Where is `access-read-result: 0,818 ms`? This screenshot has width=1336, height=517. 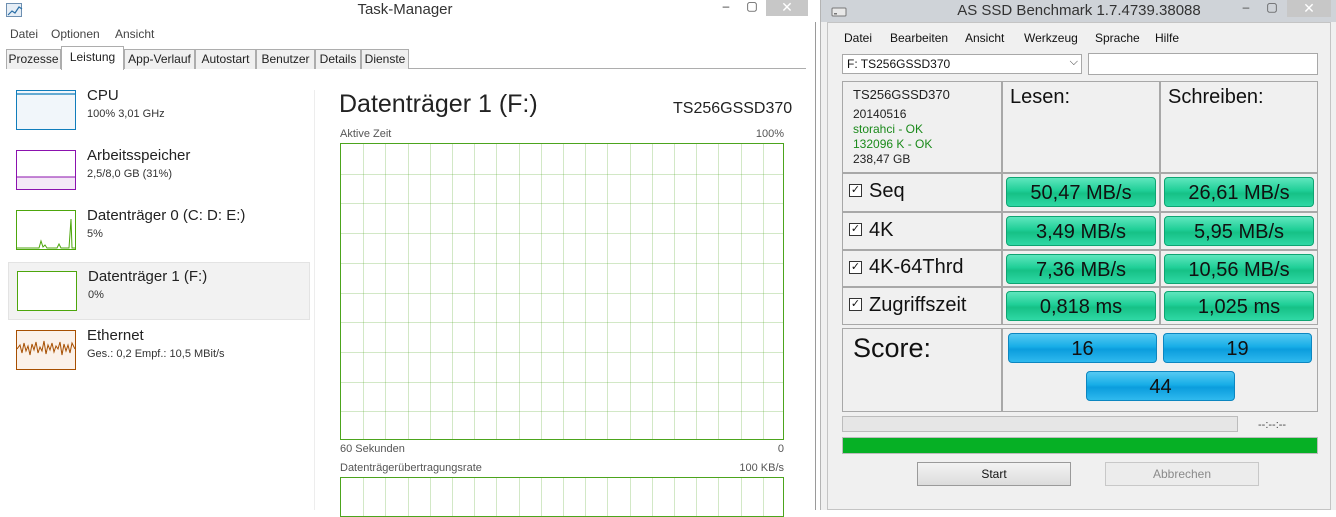
access-read-result: 0,818 ms is located at coordinates (1081, 306).